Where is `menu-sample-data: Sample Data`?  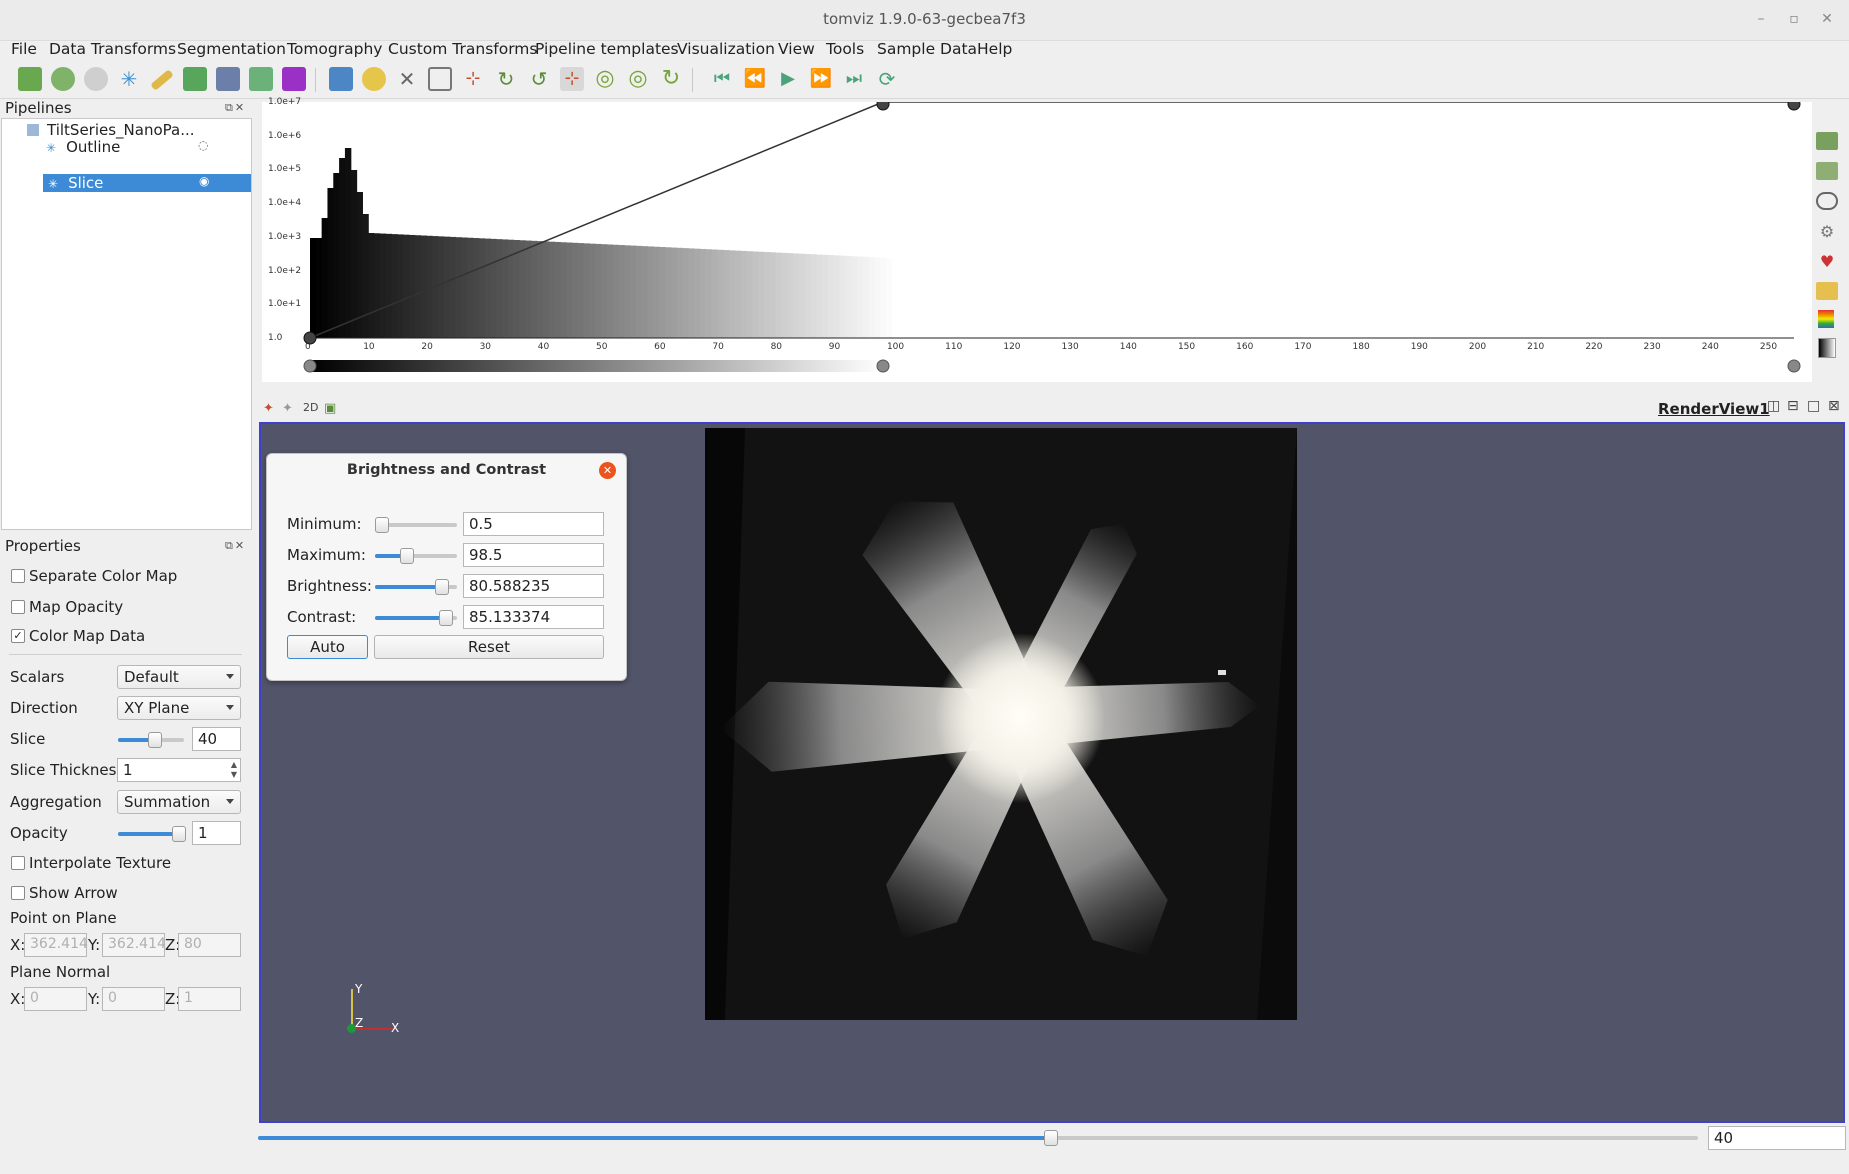
menu-sample-data: Sample Data is located at coordinates (927, 49).